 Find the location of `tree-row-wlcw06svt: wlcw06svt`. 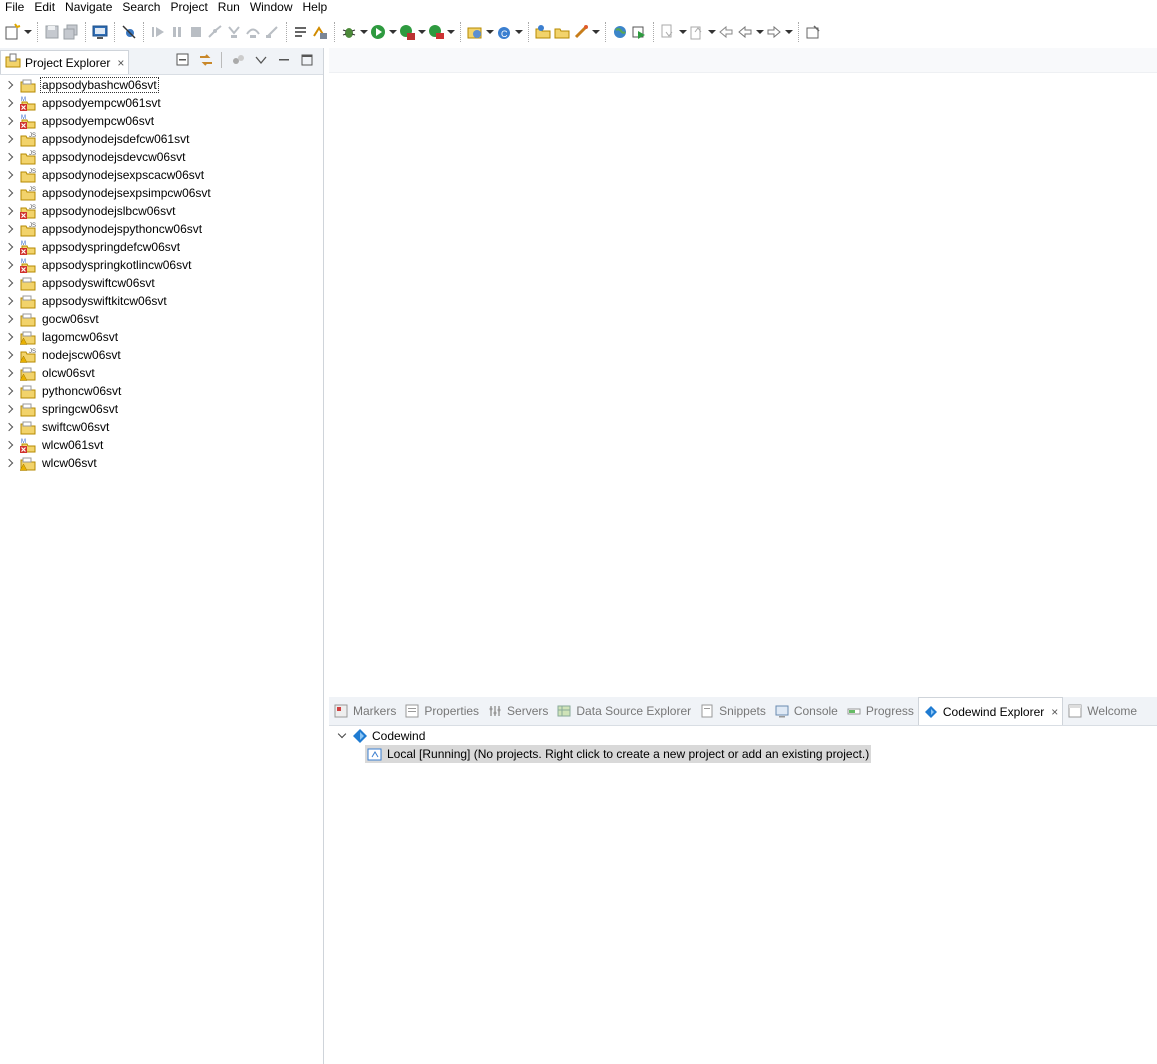

tree-row-wlcw06svt: wlcw06svt is located at coordinates (161, 463).